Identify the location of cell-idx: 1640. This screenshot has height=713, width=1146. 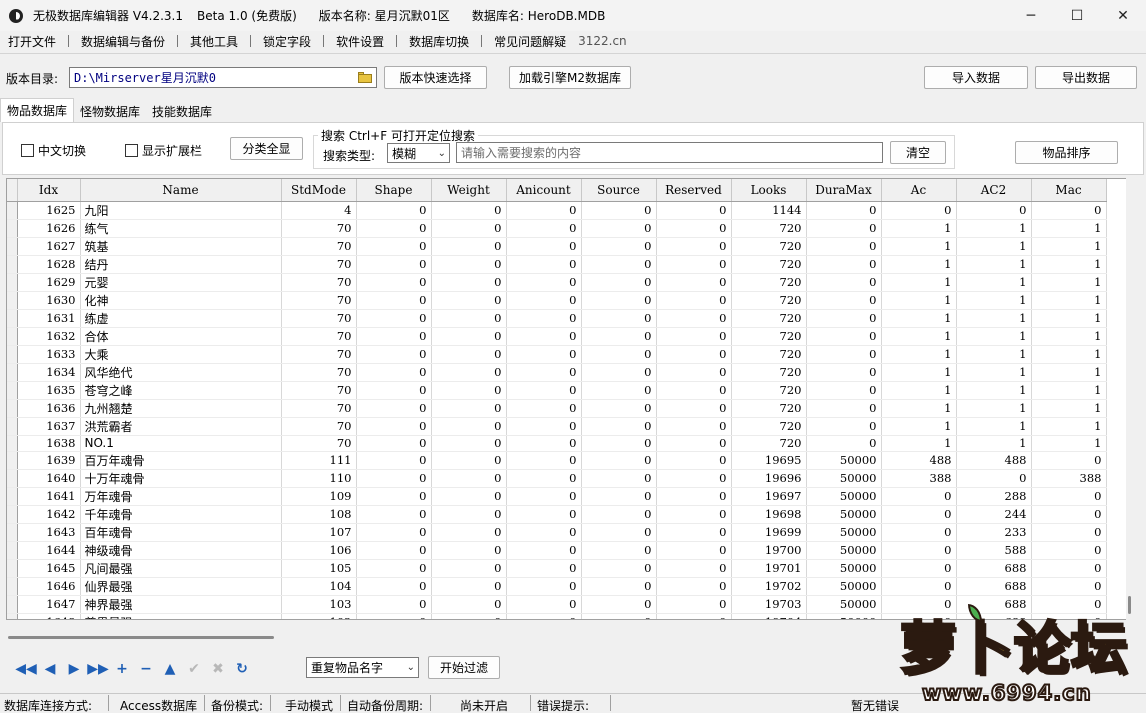
(49, 478).